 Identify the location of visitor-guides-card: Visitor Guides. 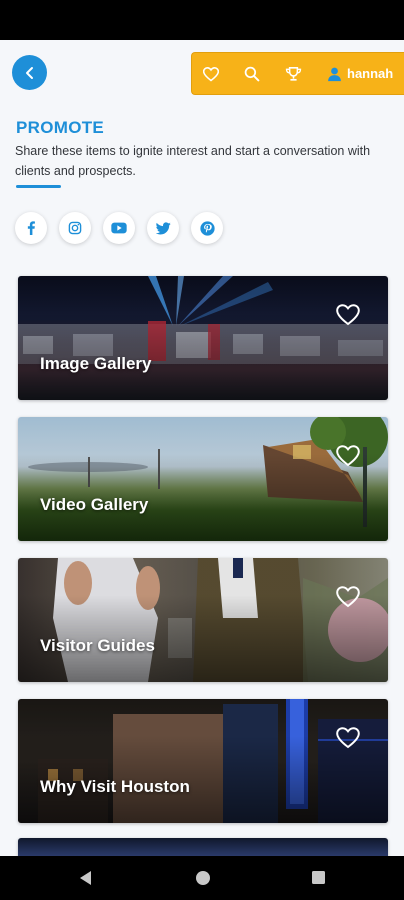
(203, 620).